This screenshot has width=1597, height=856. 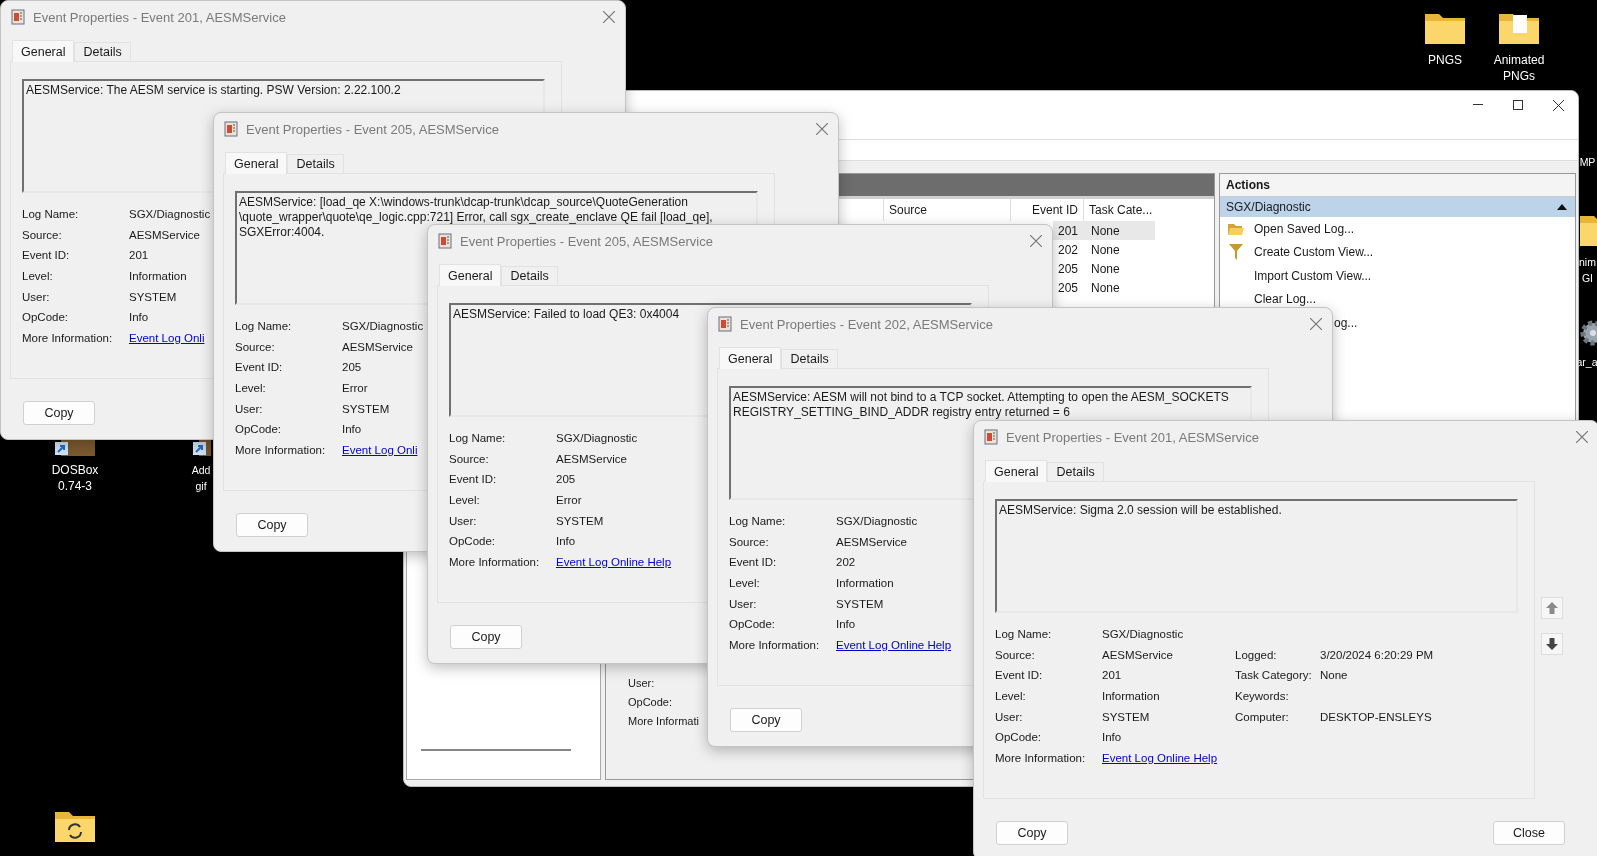 I want to click on field-value: DESKTOP-ENSLEYS, so click(x=1376, y=716).